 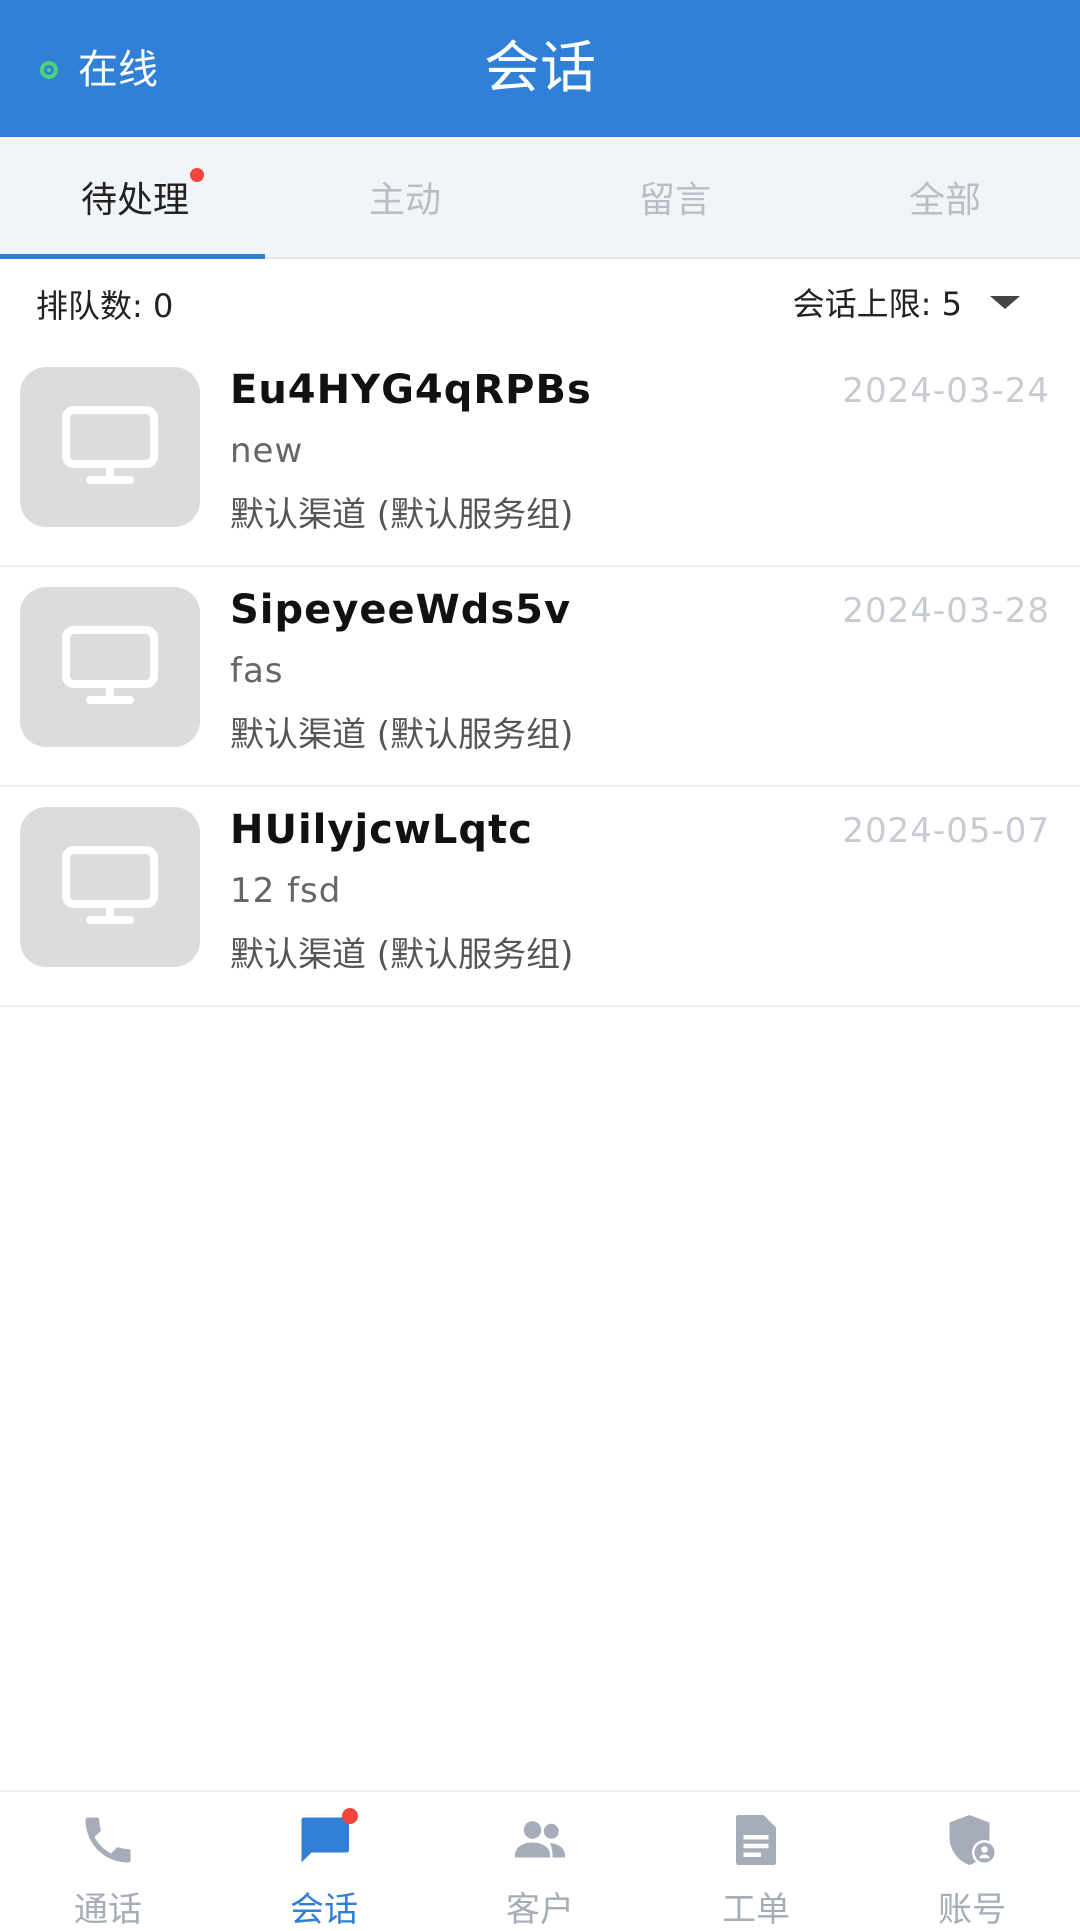 I want to click on session-limit-label: 会话上限: 5, so click(x=877, y=304).